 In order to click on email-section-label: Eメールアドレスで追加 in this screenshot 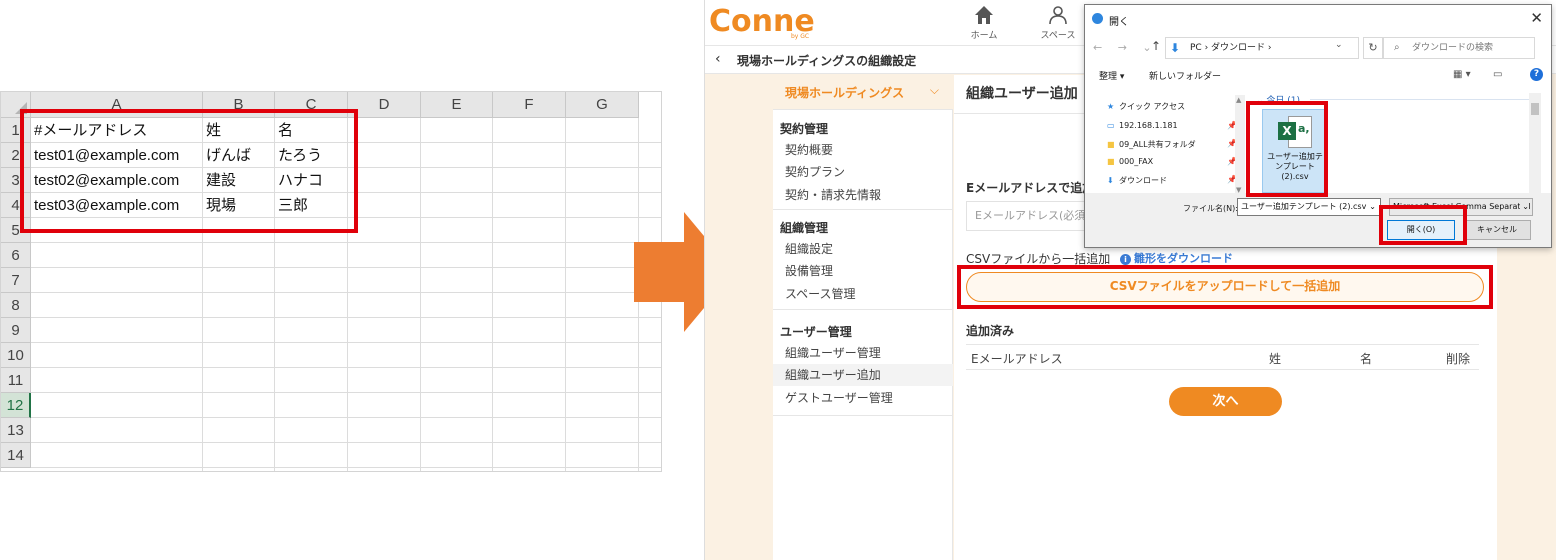, I will do `click(1030, 188)`.